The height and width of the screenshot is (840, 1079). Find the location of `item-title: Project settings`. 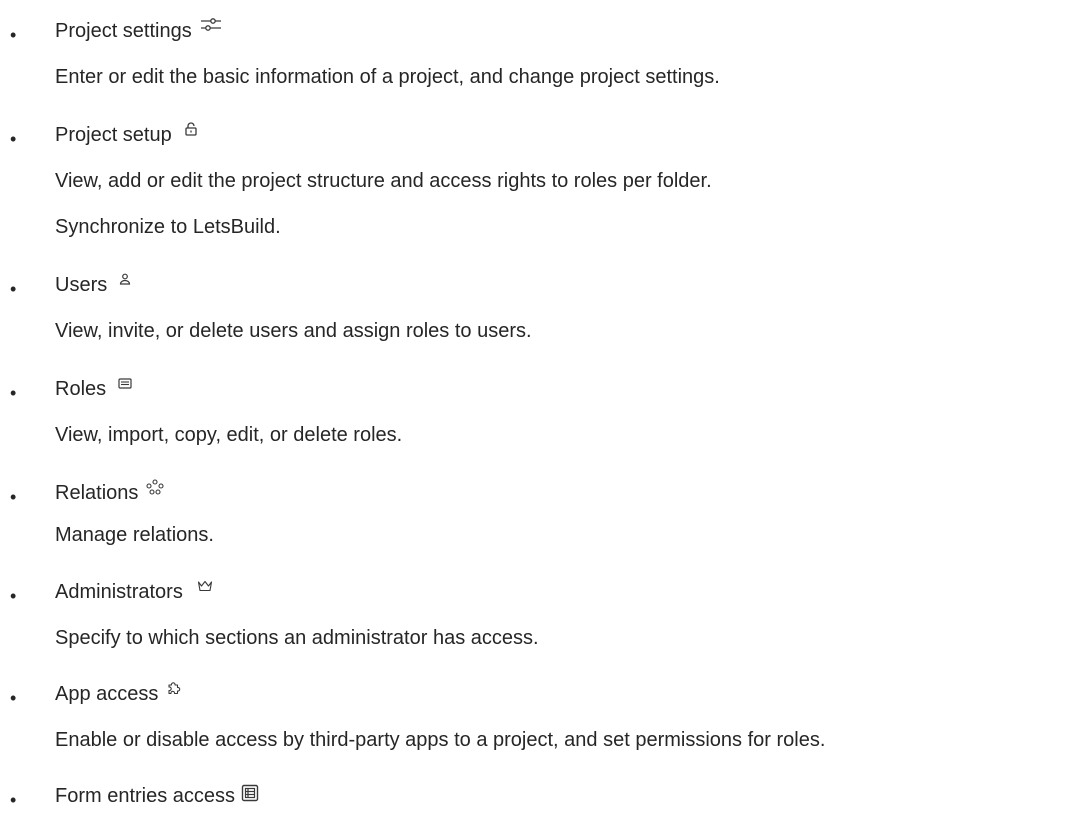

item-title: Project settings is located at coordinates (123, 31).